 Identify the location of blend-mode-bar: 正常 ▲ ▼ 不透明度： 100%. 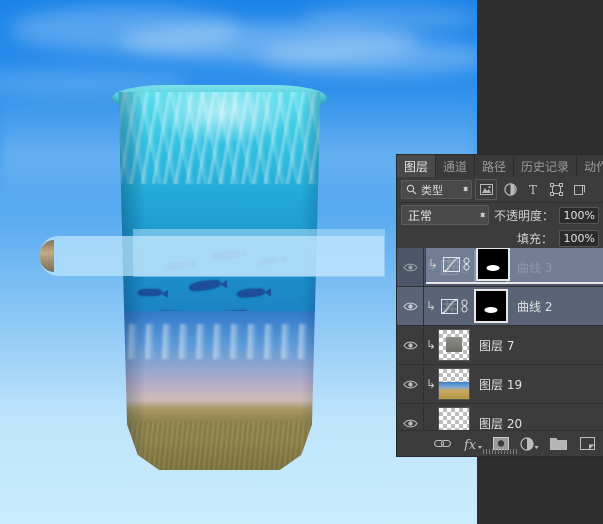
(500, 215).